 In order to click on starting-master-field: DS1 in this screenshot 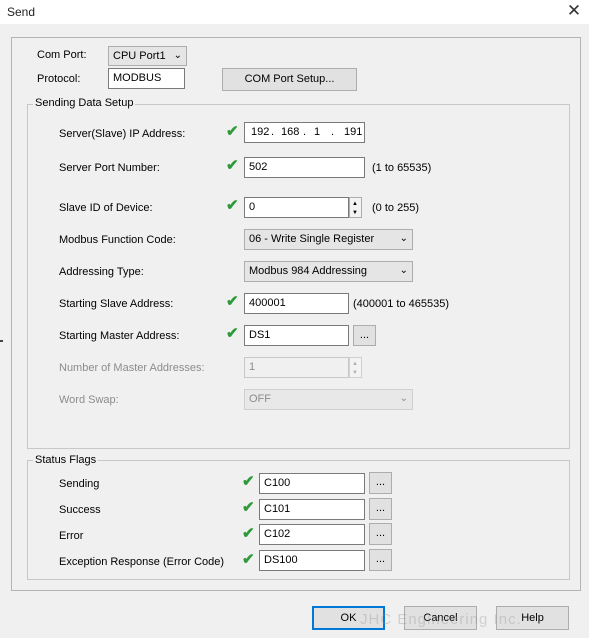, I will do `click(296, 335)`.